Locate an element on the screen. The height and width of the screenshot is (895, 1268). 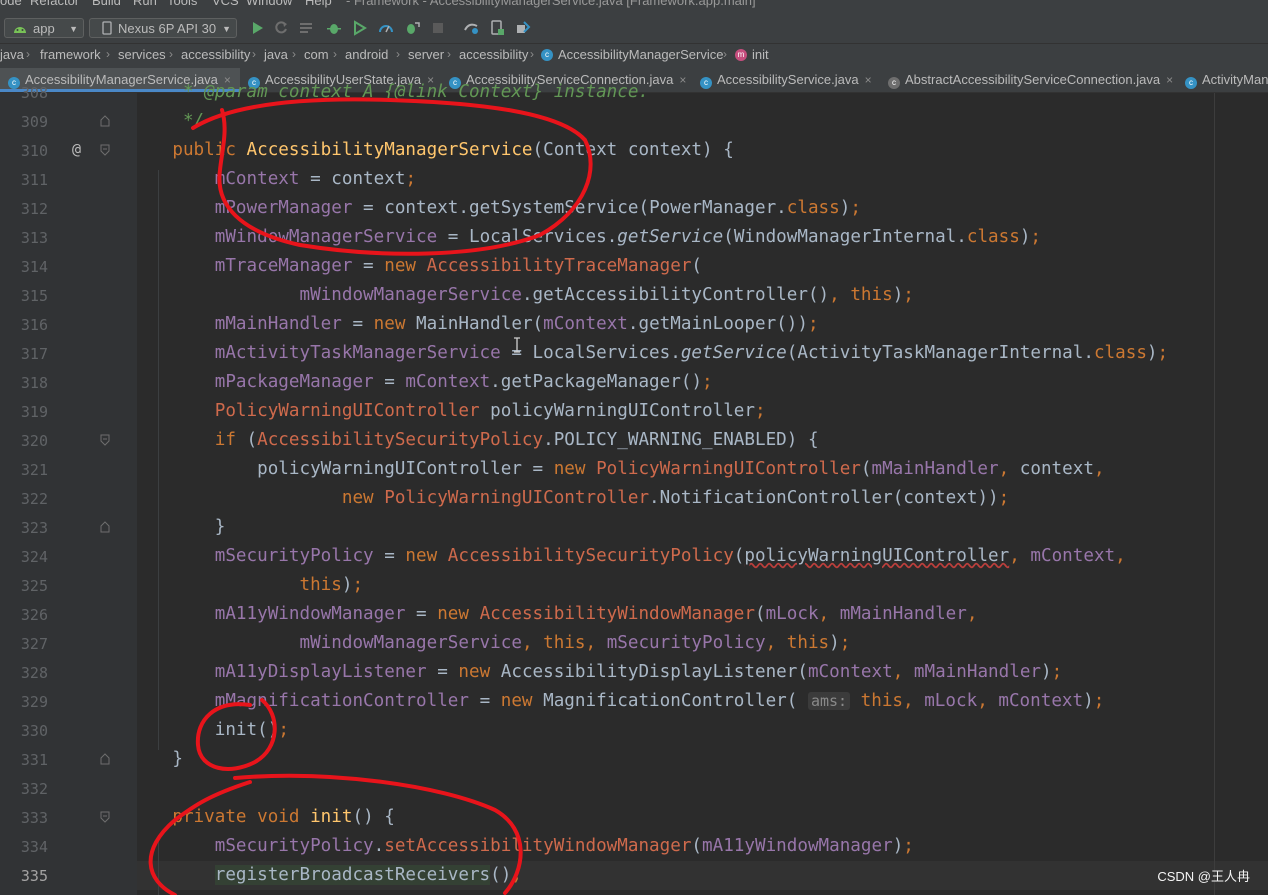
menu-build: Build is located at coordinates (106, 4).